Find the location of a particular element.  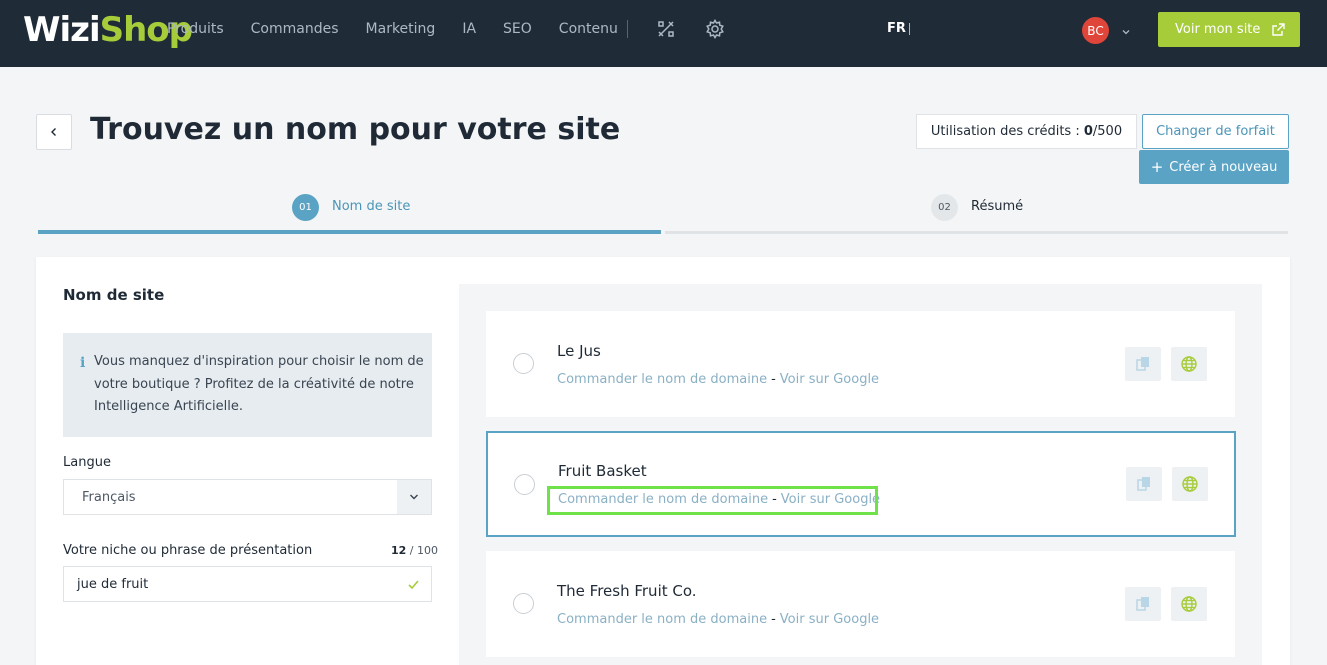

credits-used: 0 is located at coordinates (1088, 131).